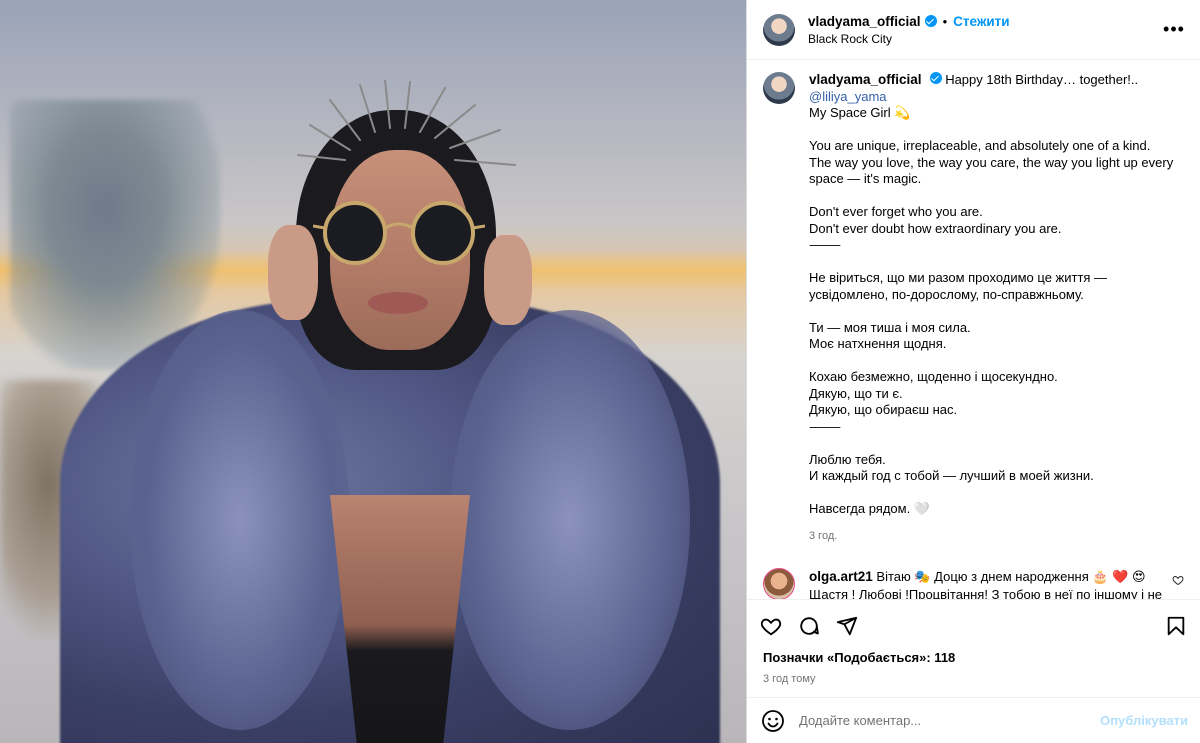  I want to click on publish-button: Опублікувати, so click(1144, 720).